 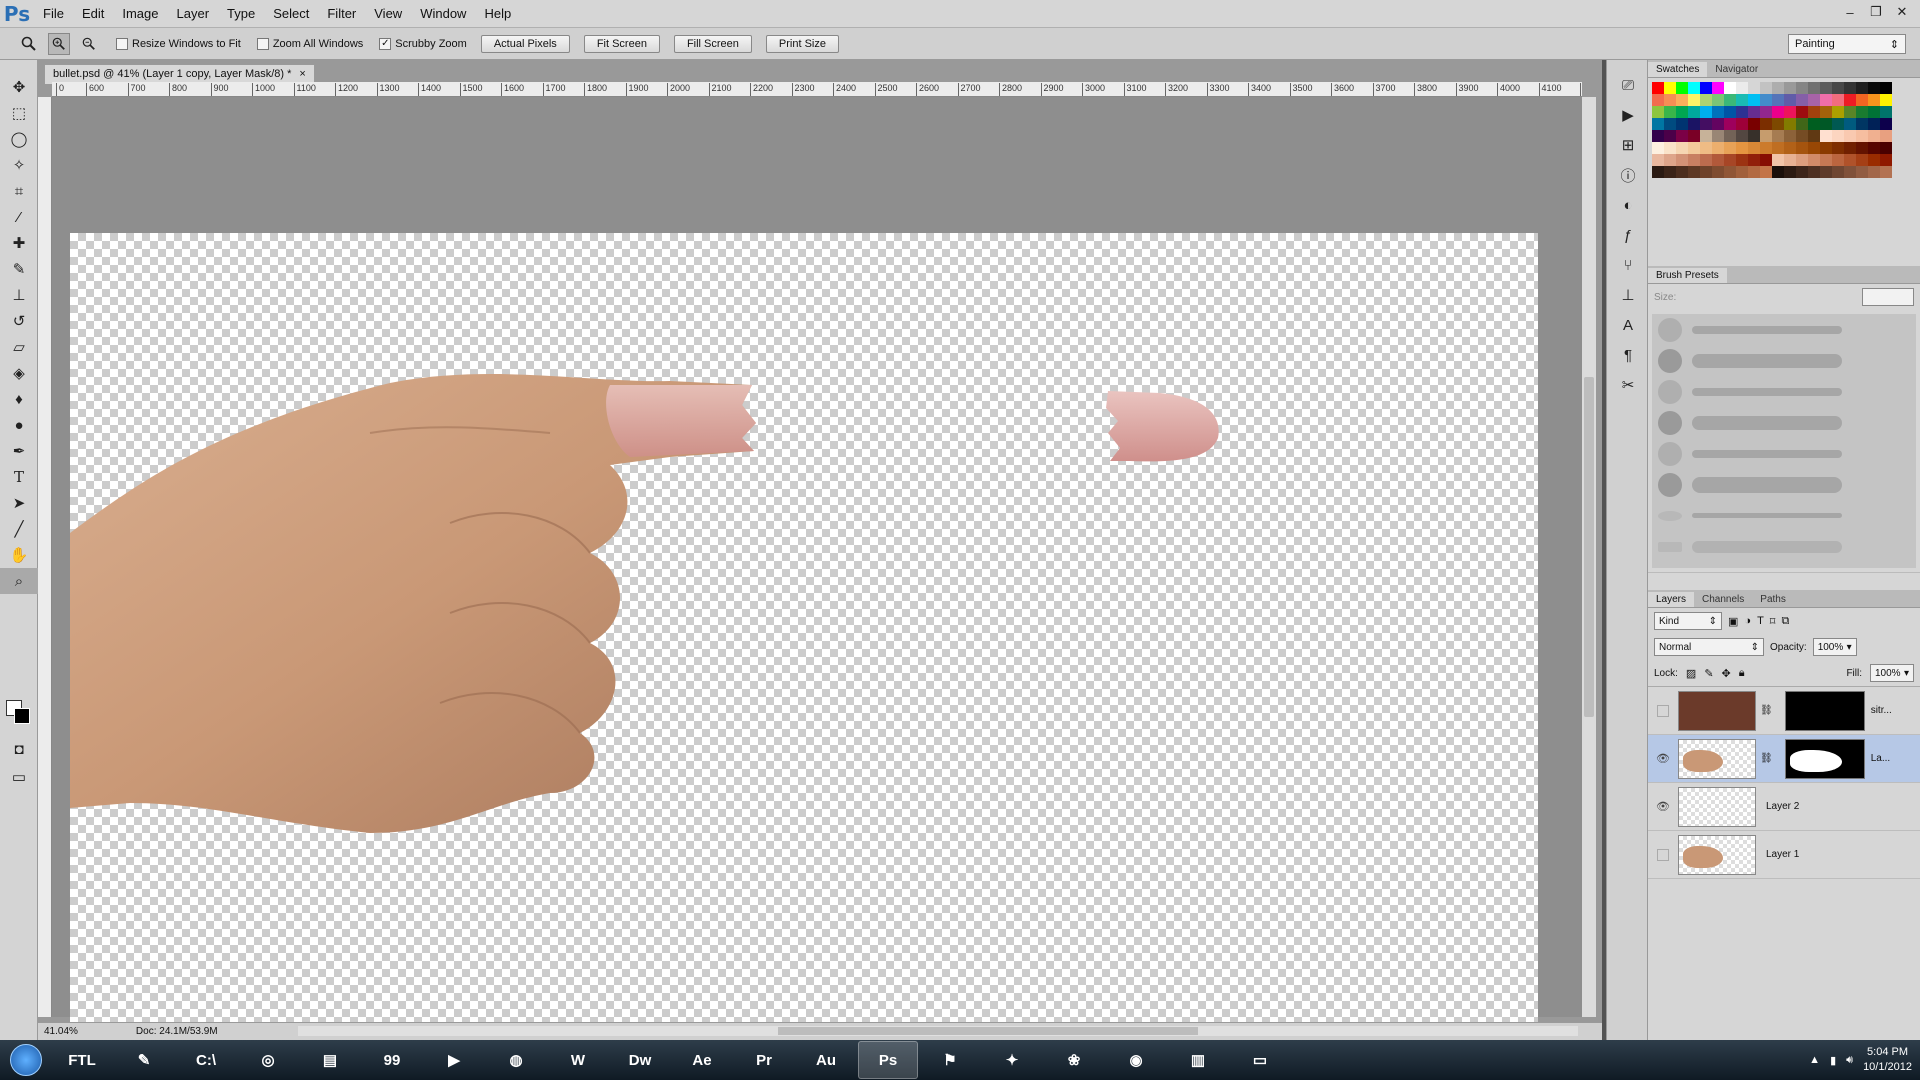 What do you see at coordinates (1723, 599) in the screenshot?
I see `tab-channels: Channels` at bounding box center [1723, 599].